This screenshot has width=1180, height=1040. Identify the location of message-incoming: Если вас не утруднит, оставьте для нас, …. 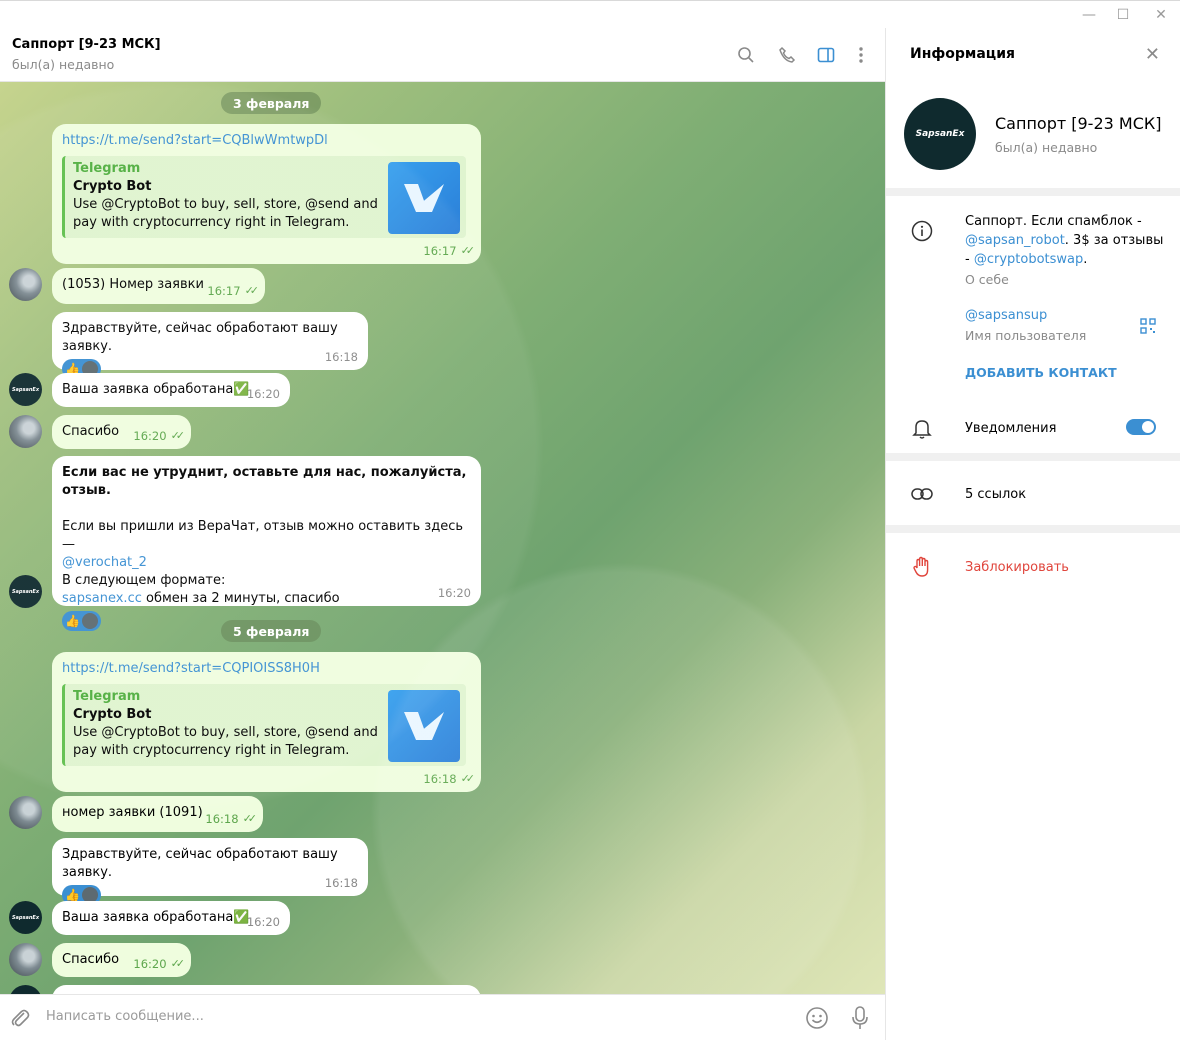
(266, 543).